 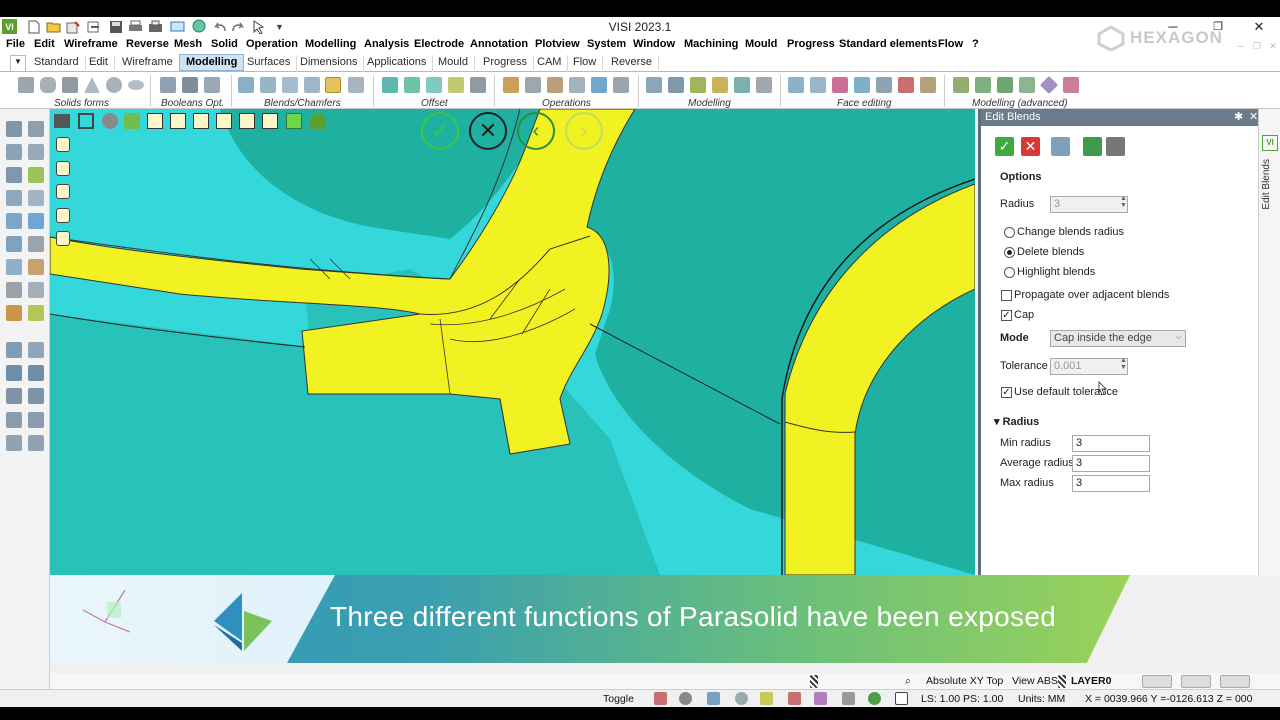 I want to click on solid-status-icon, so click(x=820, y=698).